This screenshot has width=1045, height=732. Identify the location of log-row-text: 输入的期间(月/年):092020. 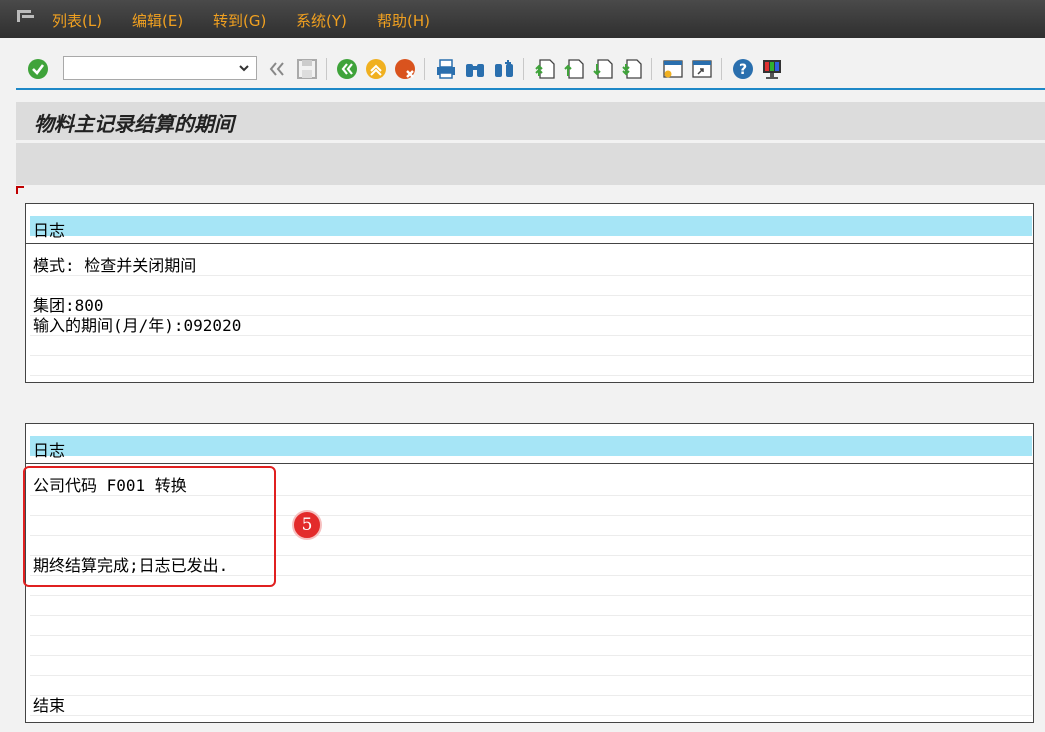
(137, 325).